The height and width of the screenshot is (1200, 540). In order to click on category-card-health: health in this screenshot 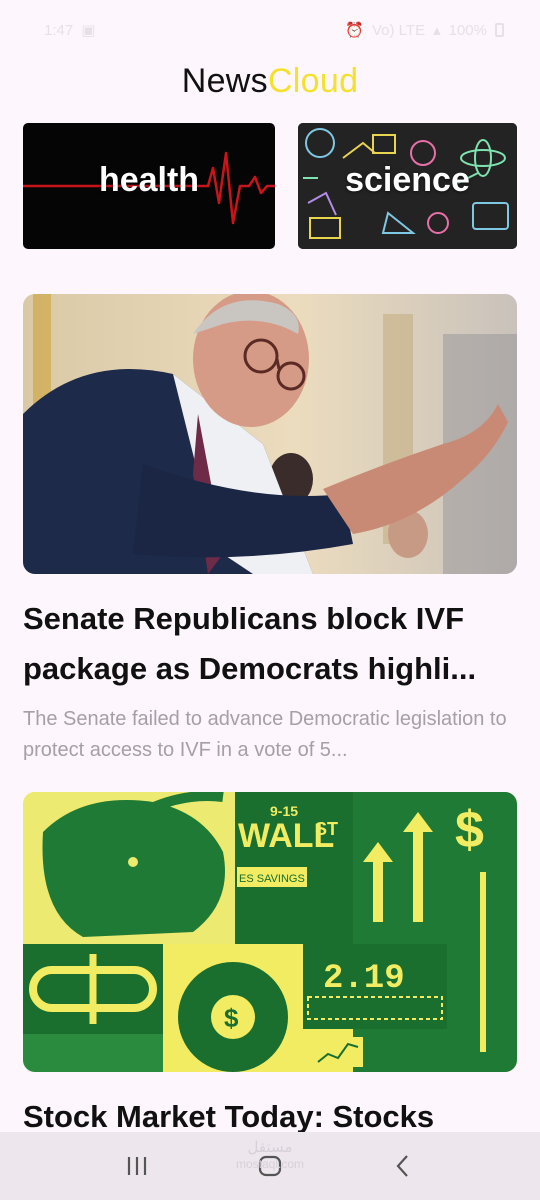, I will do `click(149, 186)`.